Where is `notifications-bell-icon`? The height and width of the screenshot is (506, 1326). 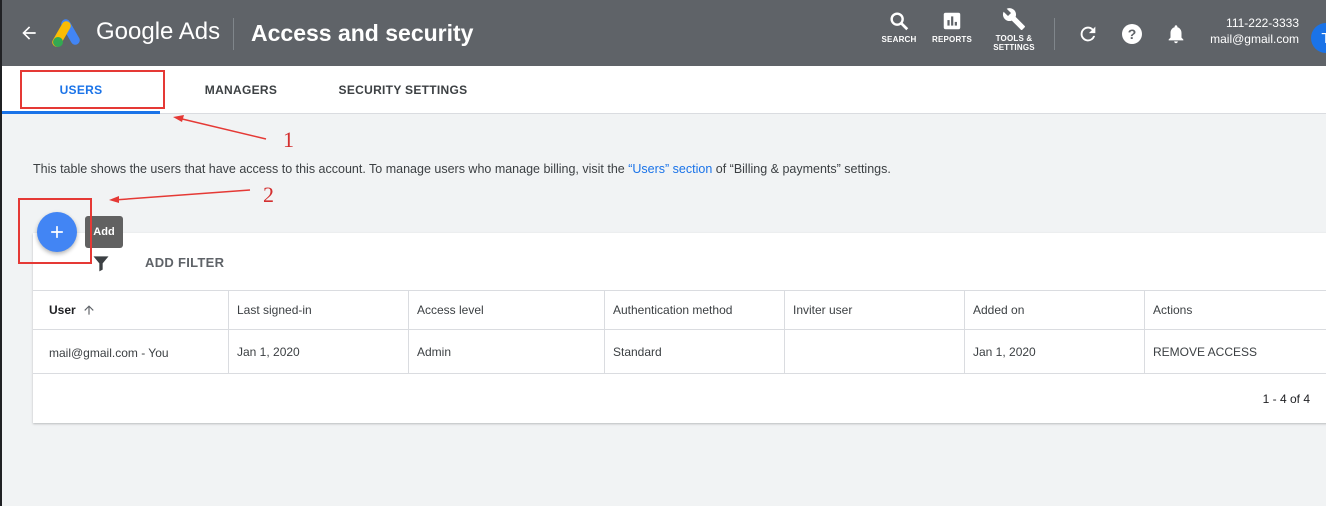
notifications-bell-icon is located at coordinates (1176, 34).